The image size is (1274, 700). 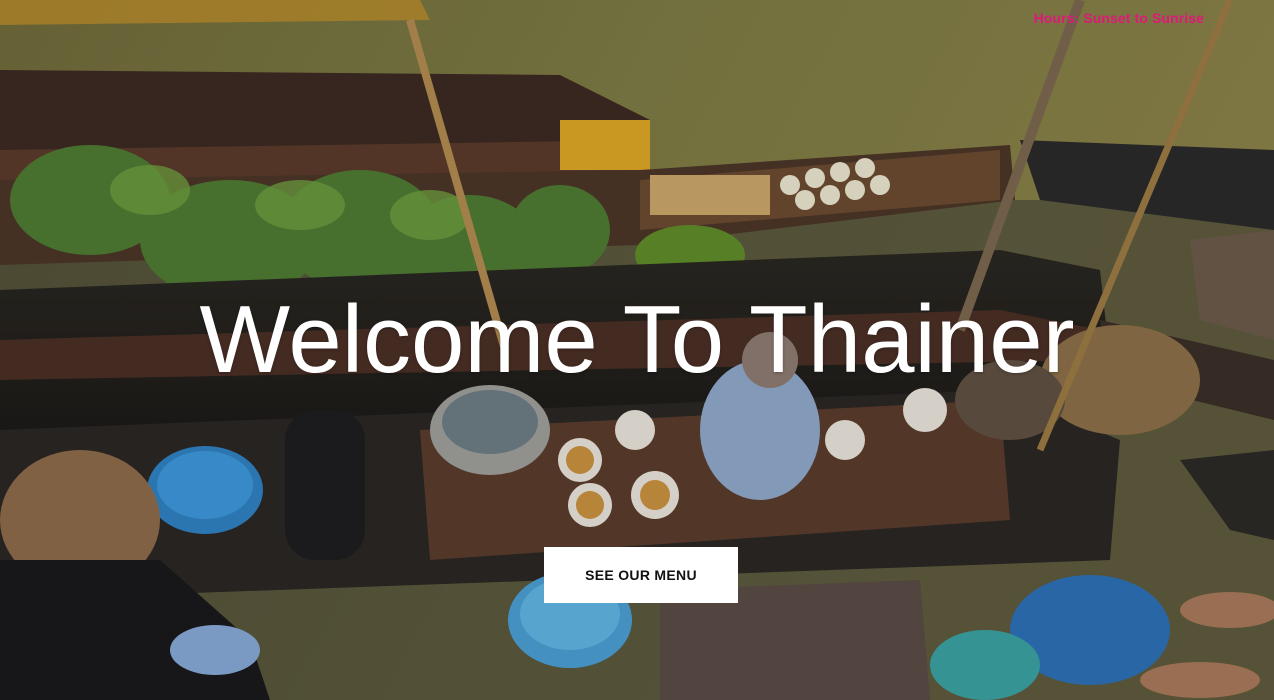 What do you see at coordinates (1118, 18) in the screenshot?
I see `hours-text: Hours: Sunset to Sunrise` at bounding box center [1118, 18].